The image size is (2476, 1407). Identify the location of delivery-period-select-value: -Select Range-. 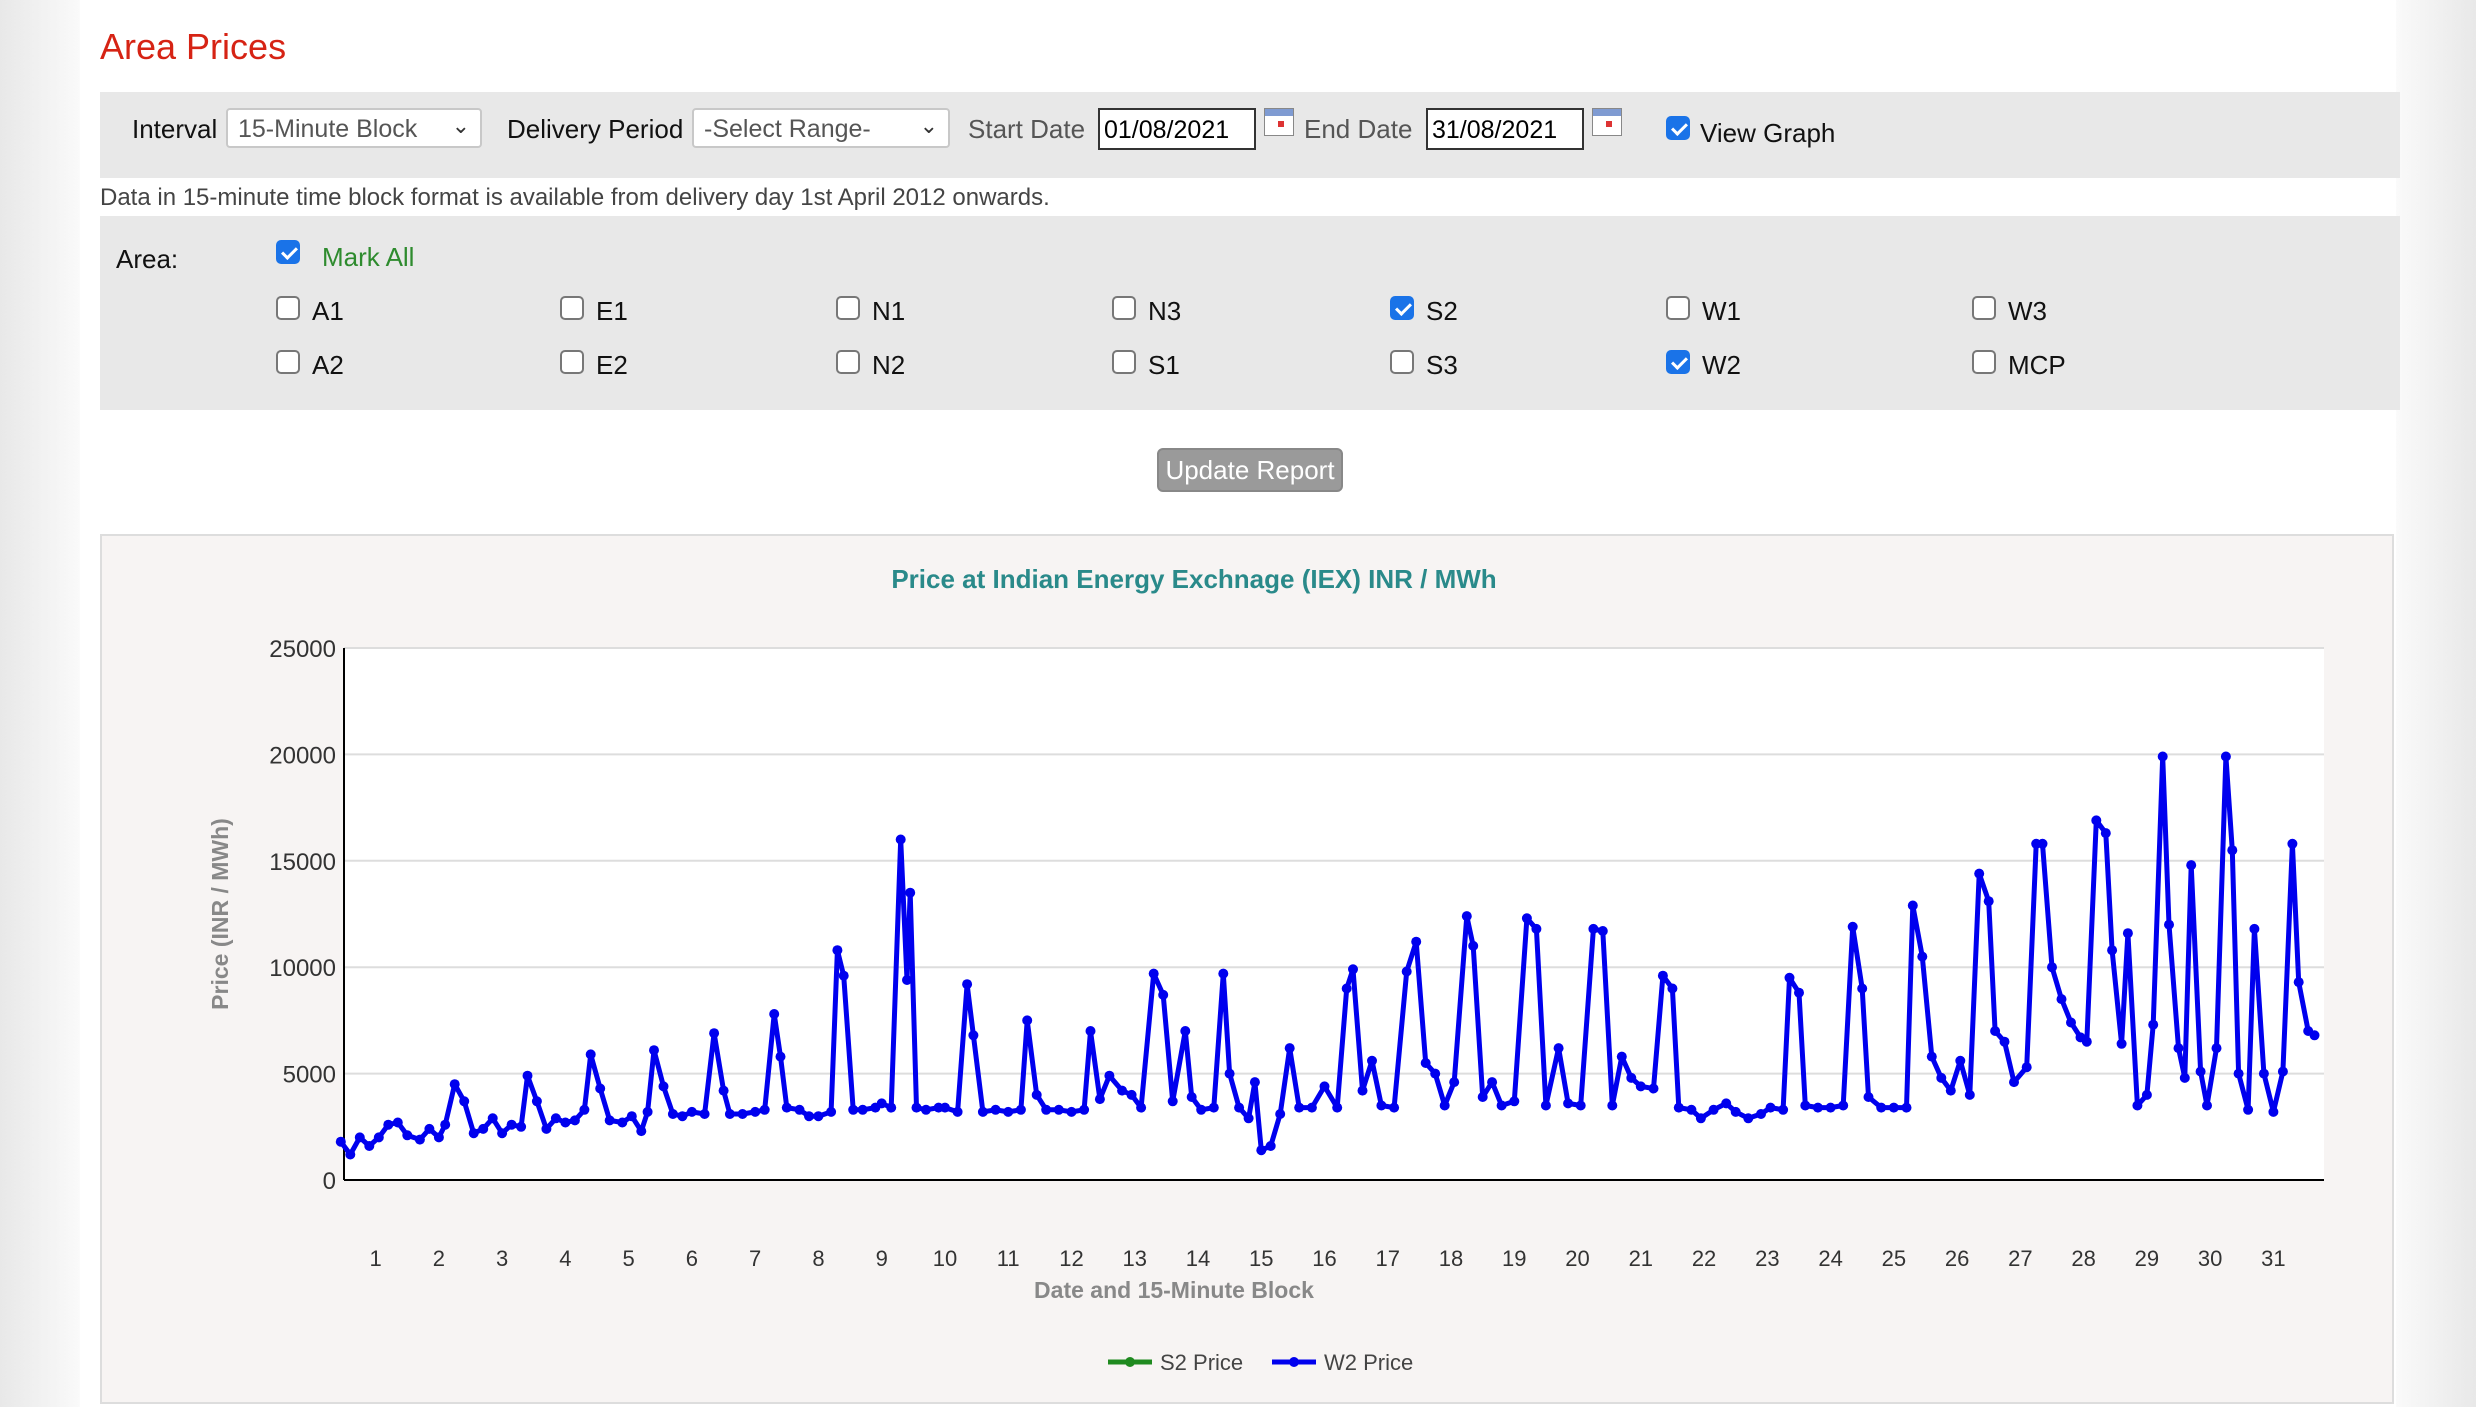
(787, 129).